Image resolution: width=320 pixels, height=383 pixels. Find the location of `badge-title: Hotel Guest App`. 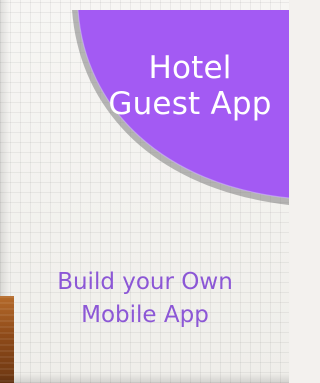

badge-title: Hotel Guest App is located at coordinates (190, 86).